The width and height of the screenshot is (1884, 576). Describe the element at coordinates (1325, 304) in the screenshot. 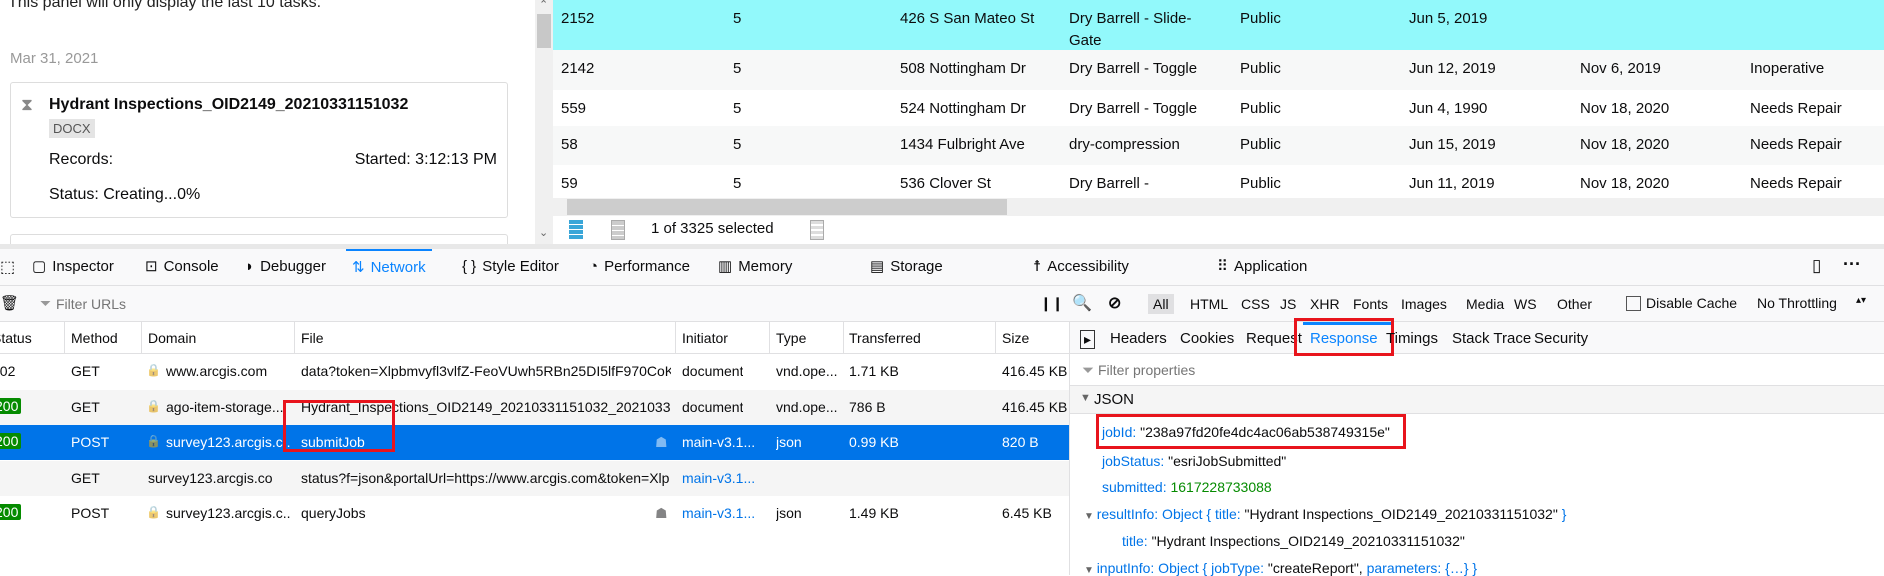

I see `filter-xhr: XHR` at that location.